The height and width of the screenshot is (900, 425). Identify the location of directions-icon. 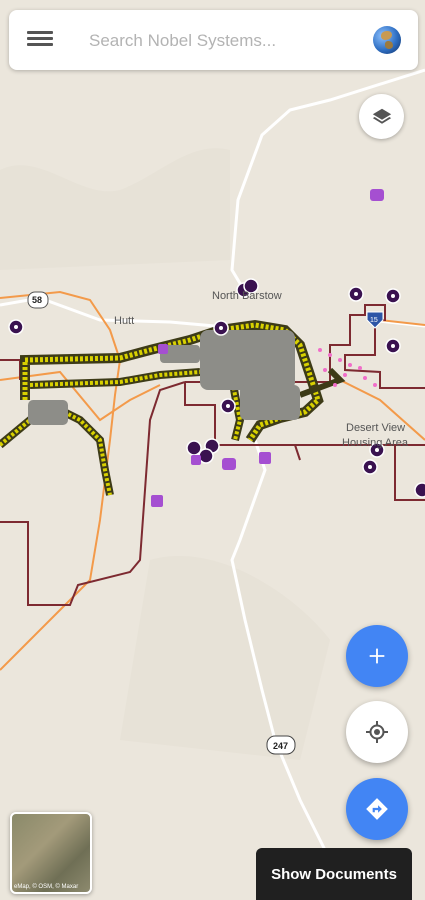
(377, 809).